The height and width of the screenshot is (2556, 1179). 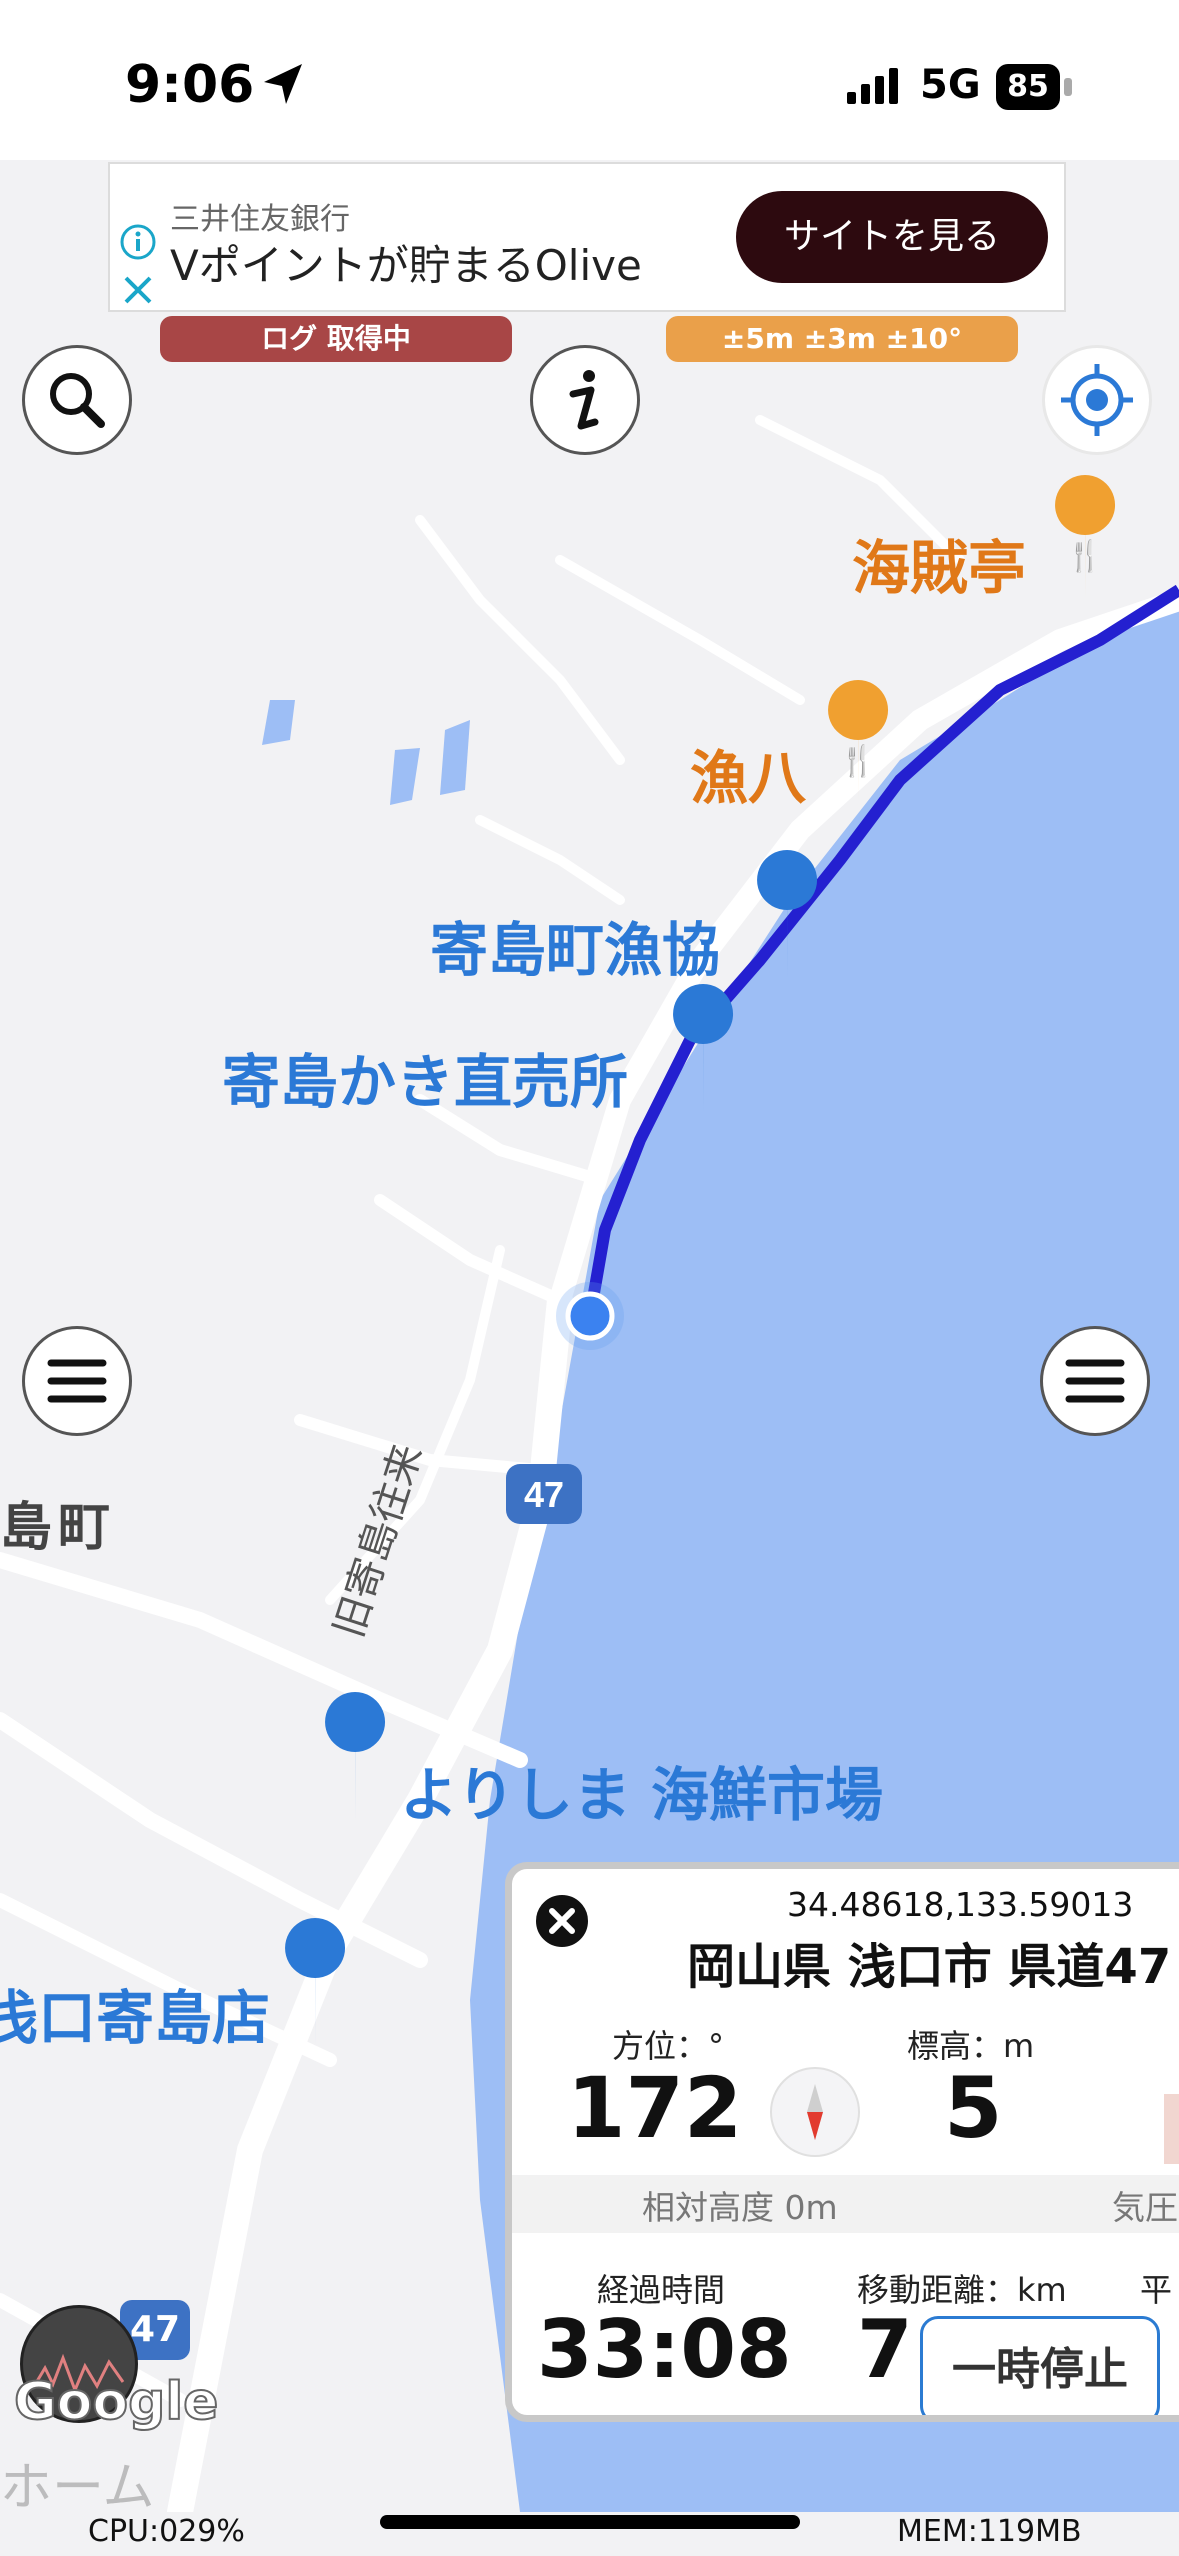 What do you see at coordinates (950, 85) in the screenshot?
I see `network-type: 5G` at bounding box center [950, 85].